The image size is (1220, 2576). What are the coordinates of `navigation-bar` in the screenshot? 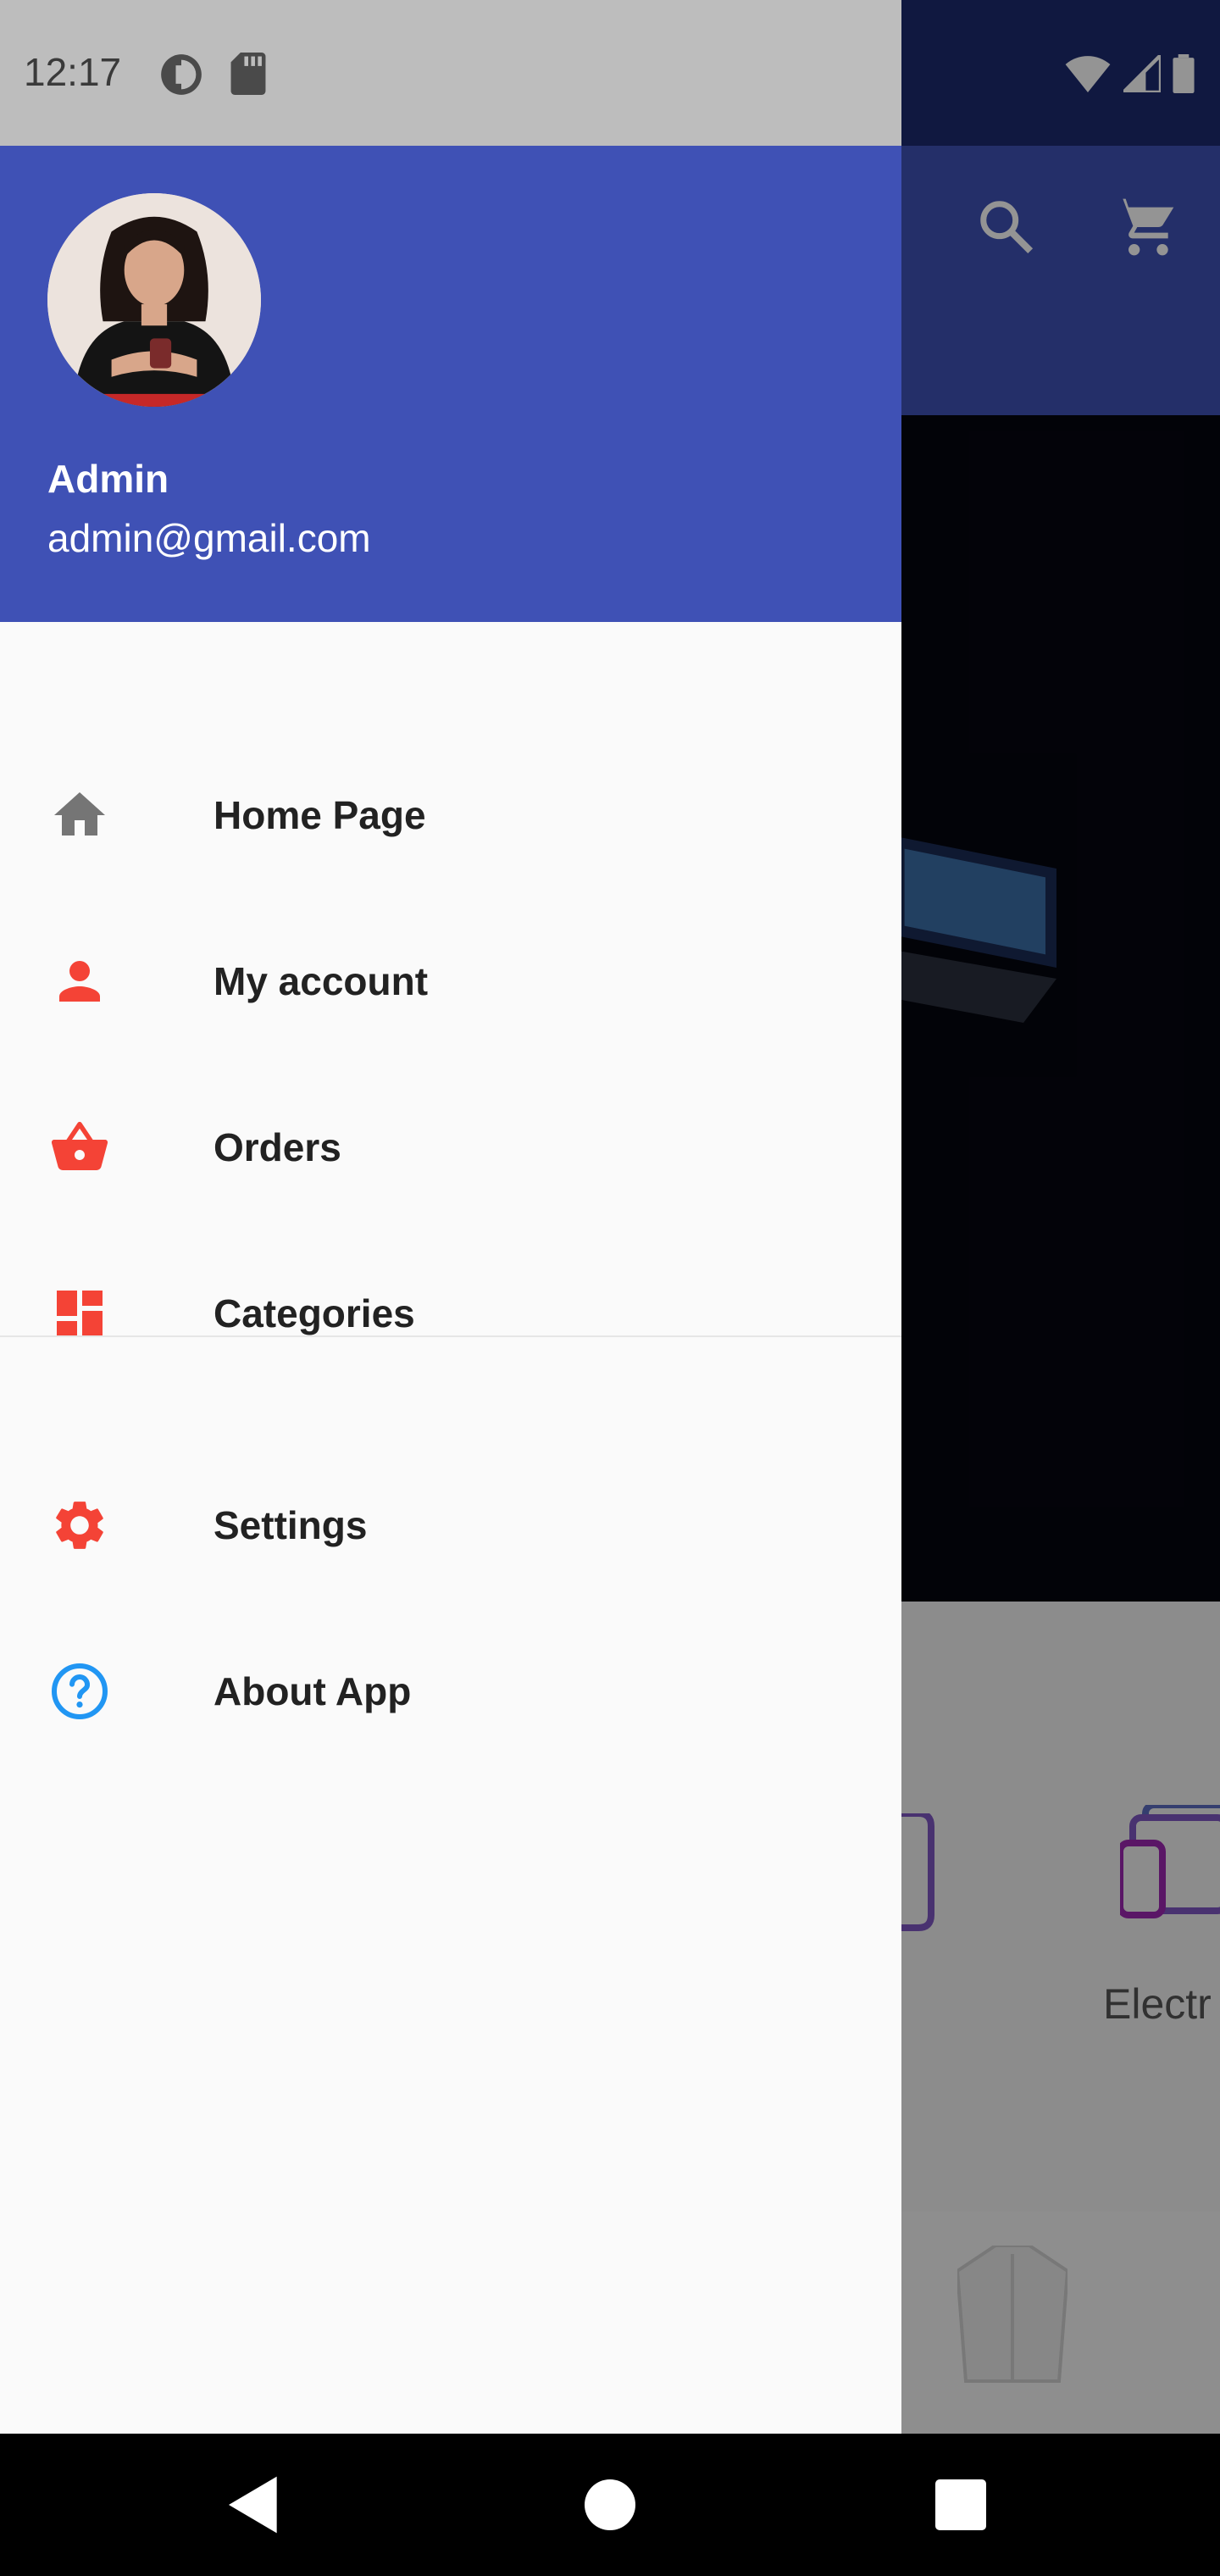 It's located at (610, 2505).